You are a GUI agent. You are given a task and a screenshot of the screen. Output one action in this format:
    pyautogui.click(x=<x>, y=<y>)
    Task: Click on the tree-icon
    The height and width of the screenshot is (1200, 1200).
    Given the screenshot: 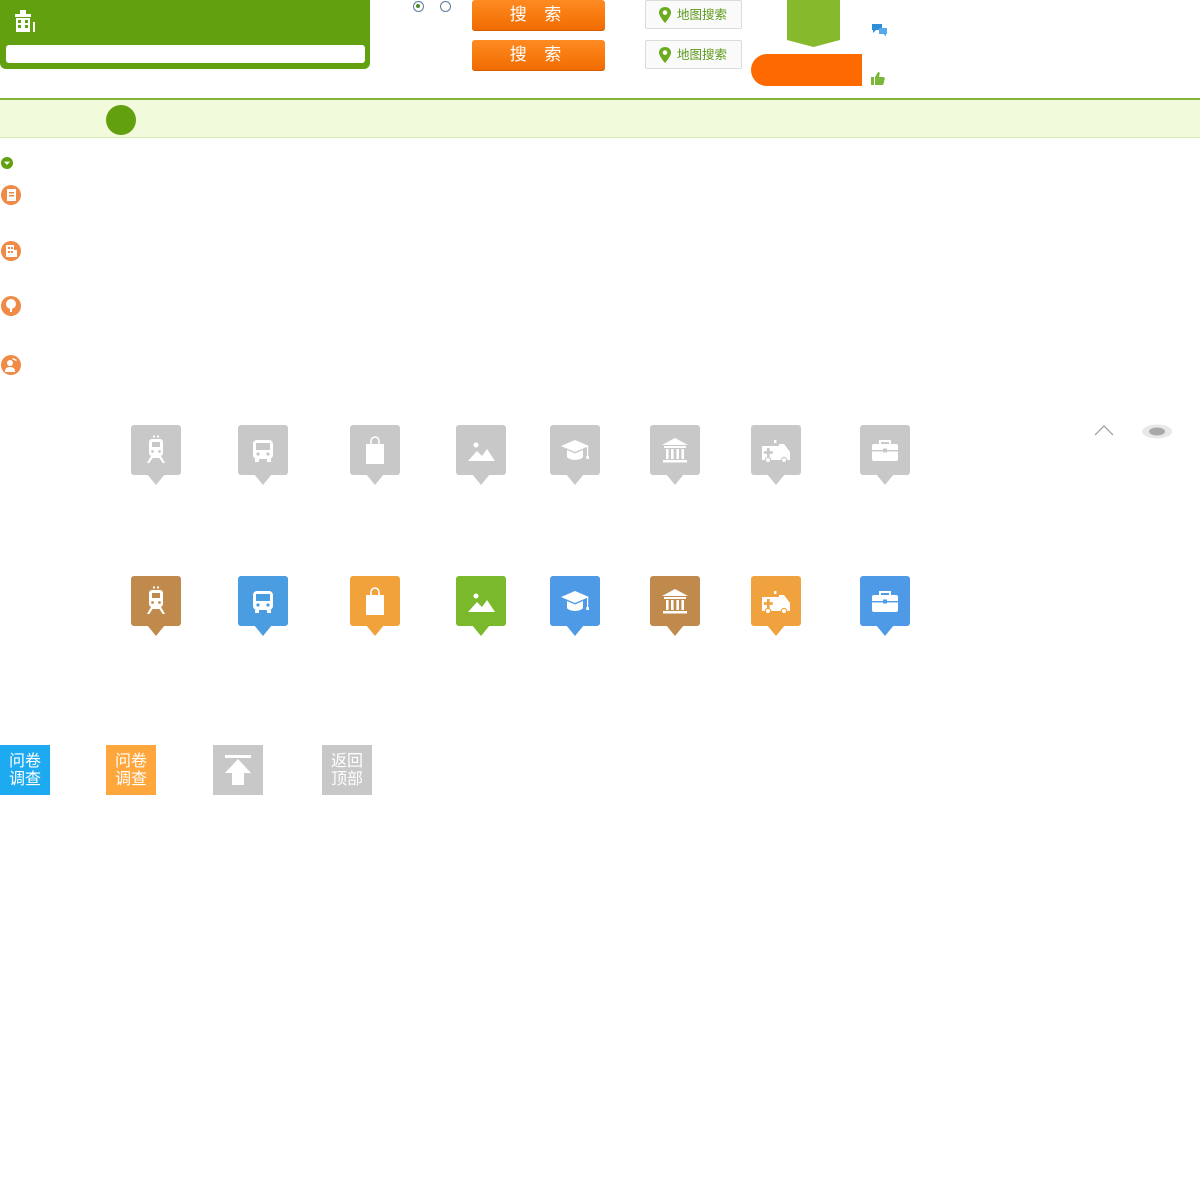 What is the action you would take?
    pyautogui.click(x=11, y=306)
    